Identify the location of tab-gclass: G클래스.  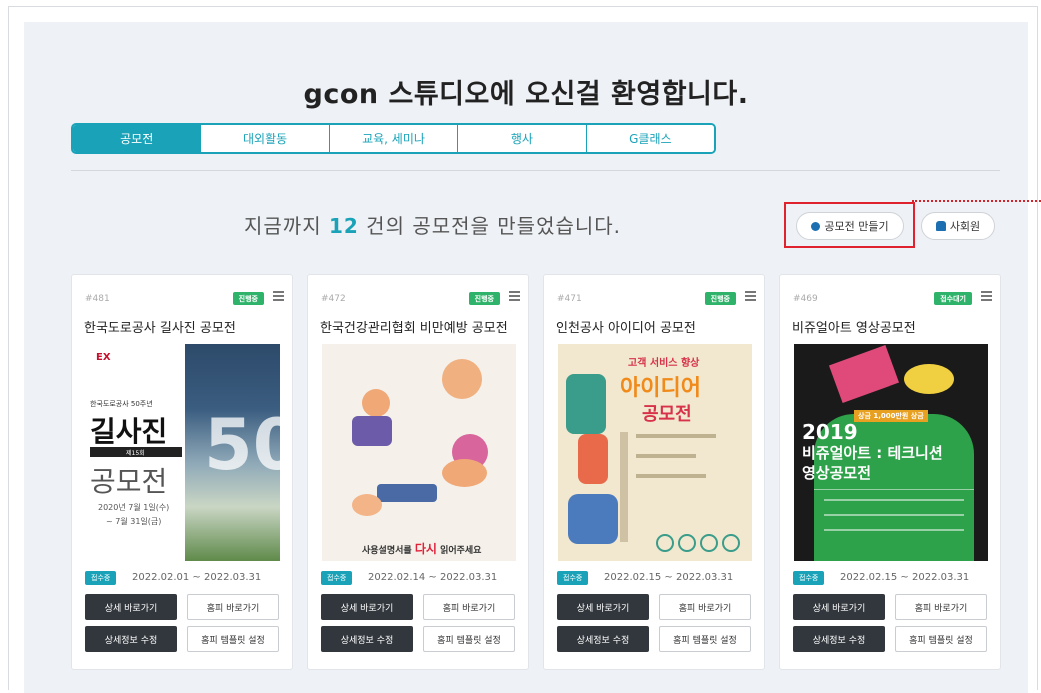
(650, 138).